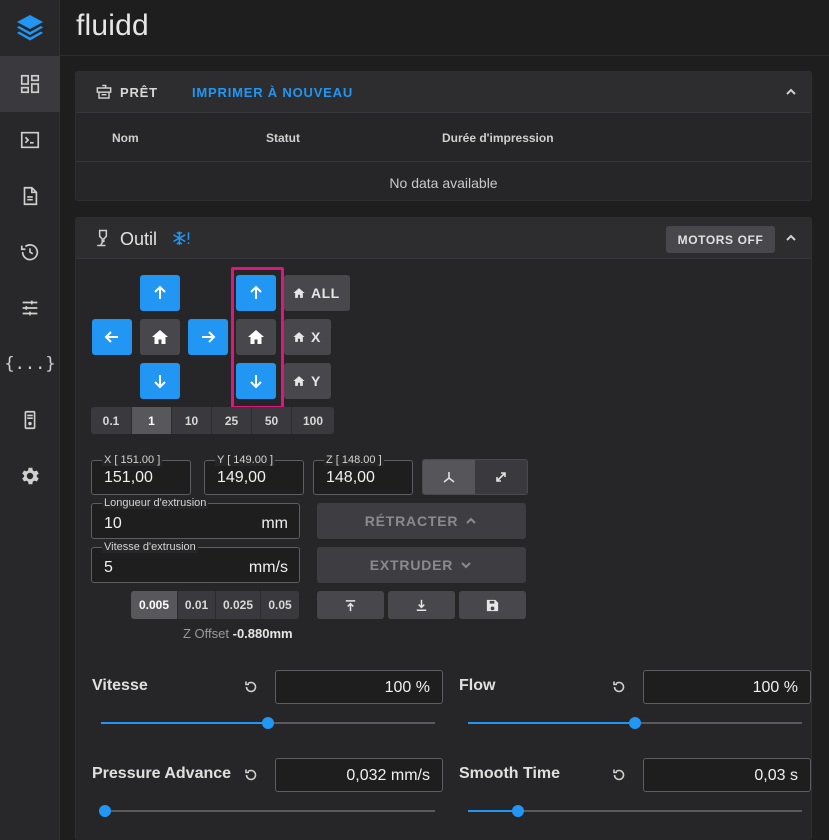  I want to click on step-option: 100, so click(313, 420).